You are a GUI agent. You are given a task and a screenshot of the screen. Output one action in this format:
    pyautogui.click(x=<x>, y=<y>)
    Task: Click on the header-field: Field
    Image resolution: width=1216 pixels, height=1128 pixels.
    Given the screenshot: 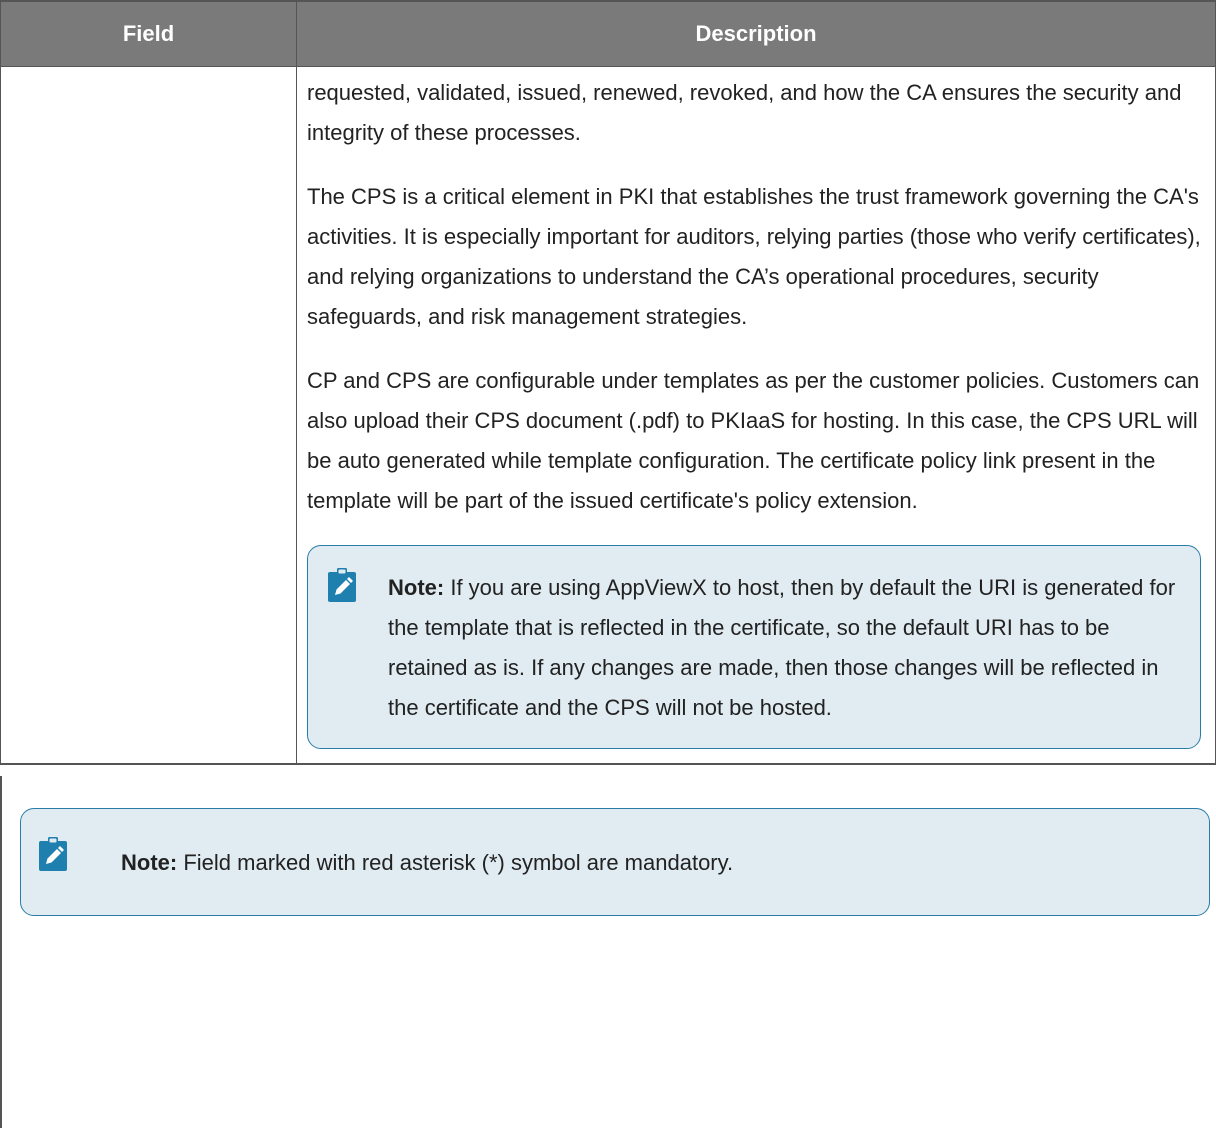 What is the action you would take?
    pyautogui.click(x=148, y=33)
    